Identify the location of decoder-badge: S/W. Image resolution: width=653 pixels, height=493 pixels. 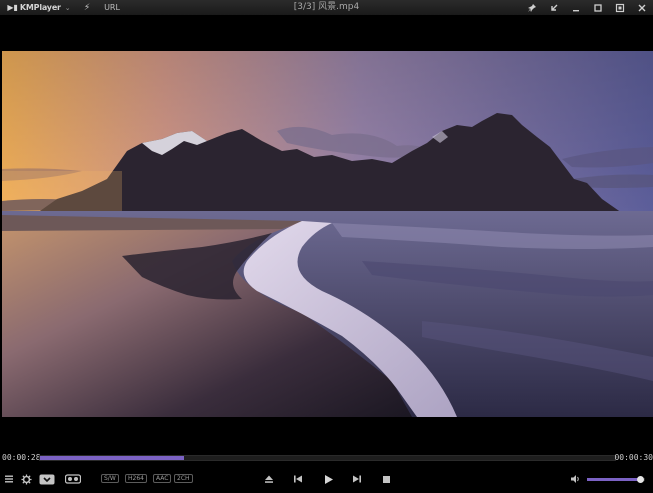
(110, 478).